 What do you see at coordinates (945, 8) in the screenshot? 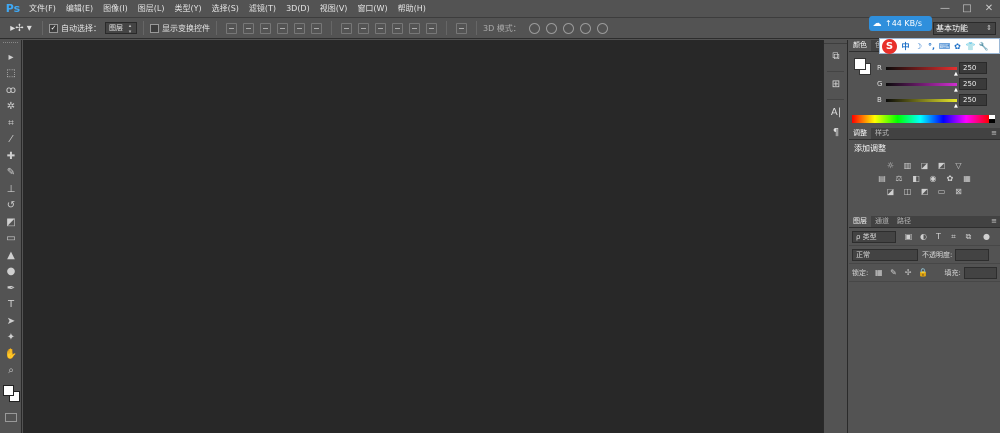
I see `minimize-button: —` at bounding box center [945, 8].